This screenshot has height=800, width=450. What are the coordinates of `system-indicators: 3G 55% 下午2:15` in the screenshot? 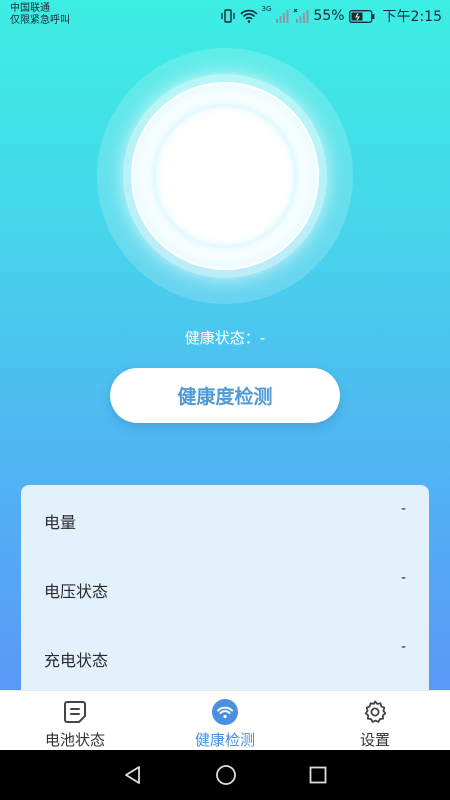 It's located at (331, 15).